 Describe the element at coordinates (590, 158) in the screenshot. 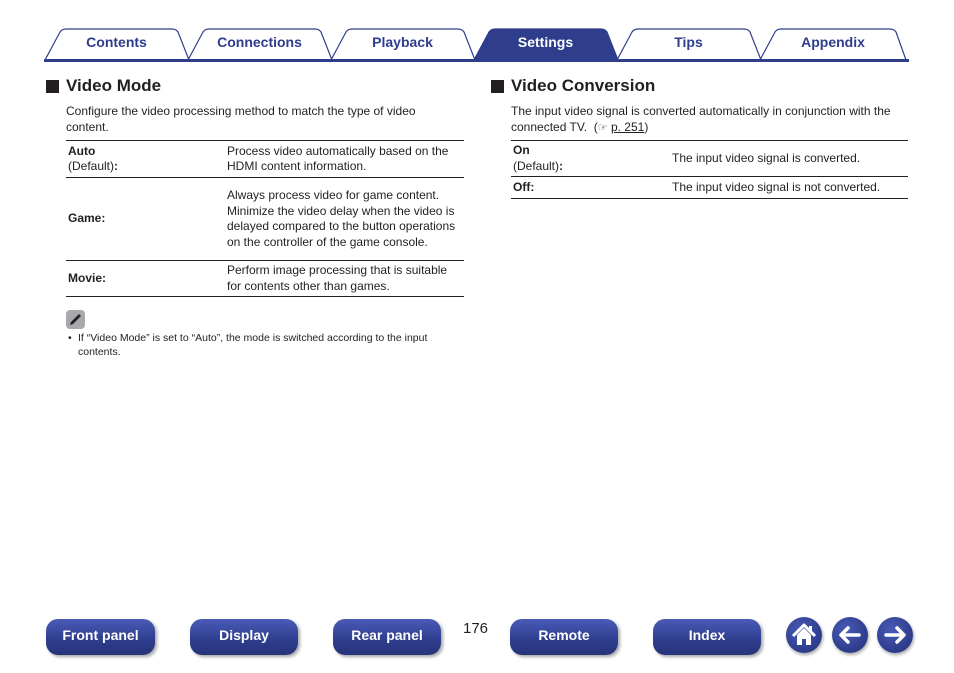

I see `option-key: On (Default):` at that location.